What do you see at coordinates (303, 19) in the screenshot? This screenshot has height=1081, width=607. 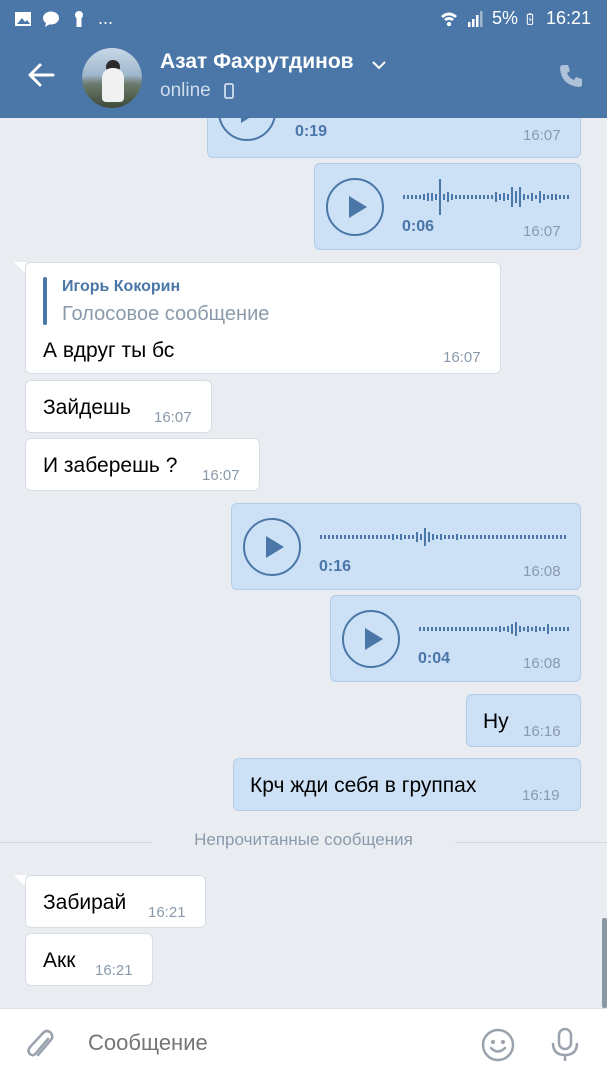 I see `status-bar: ... 5% 16:21` at bounding box center [303, 19].